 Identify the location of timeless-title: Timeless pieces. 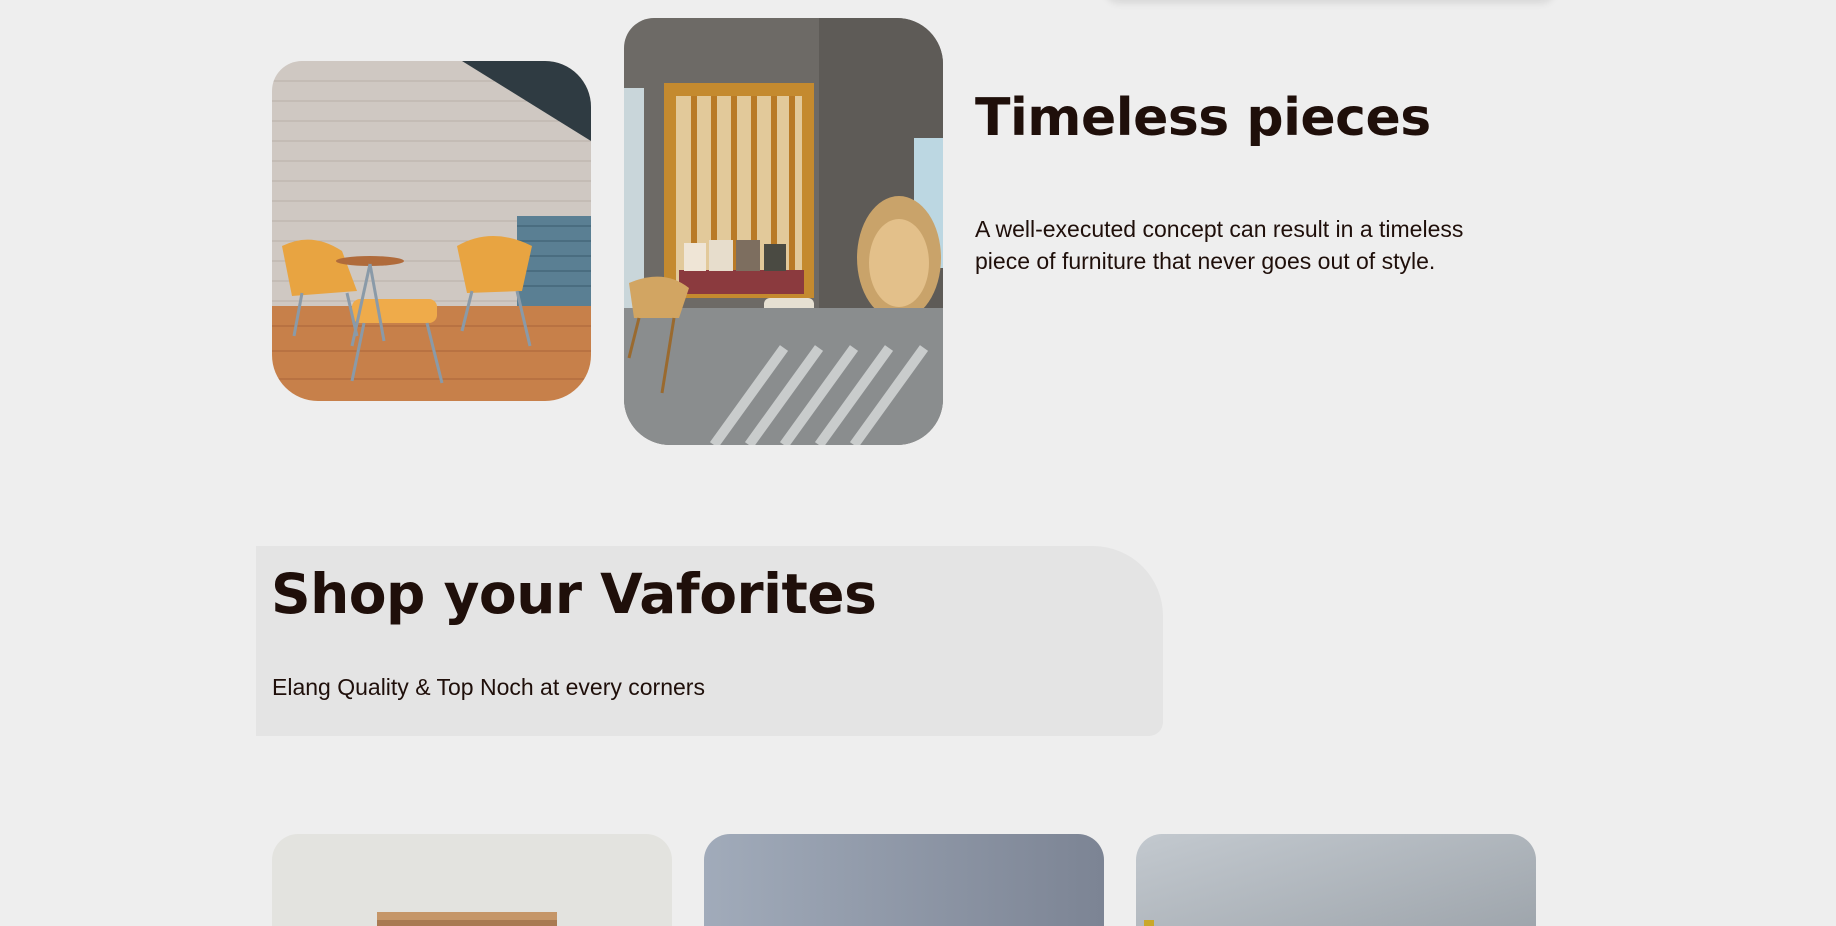
(1203, 118).